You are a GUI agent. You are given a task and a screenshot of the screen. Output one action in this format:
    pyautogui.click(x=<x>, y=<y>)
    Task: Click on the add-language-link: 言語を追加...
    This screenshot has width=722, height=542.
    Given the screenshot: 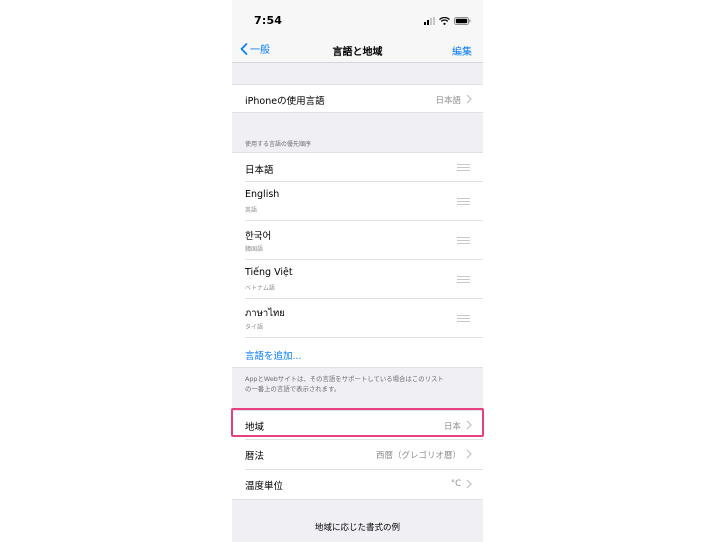 What is the action you would take?
    pyautogui.click(x=273, y=355)
    